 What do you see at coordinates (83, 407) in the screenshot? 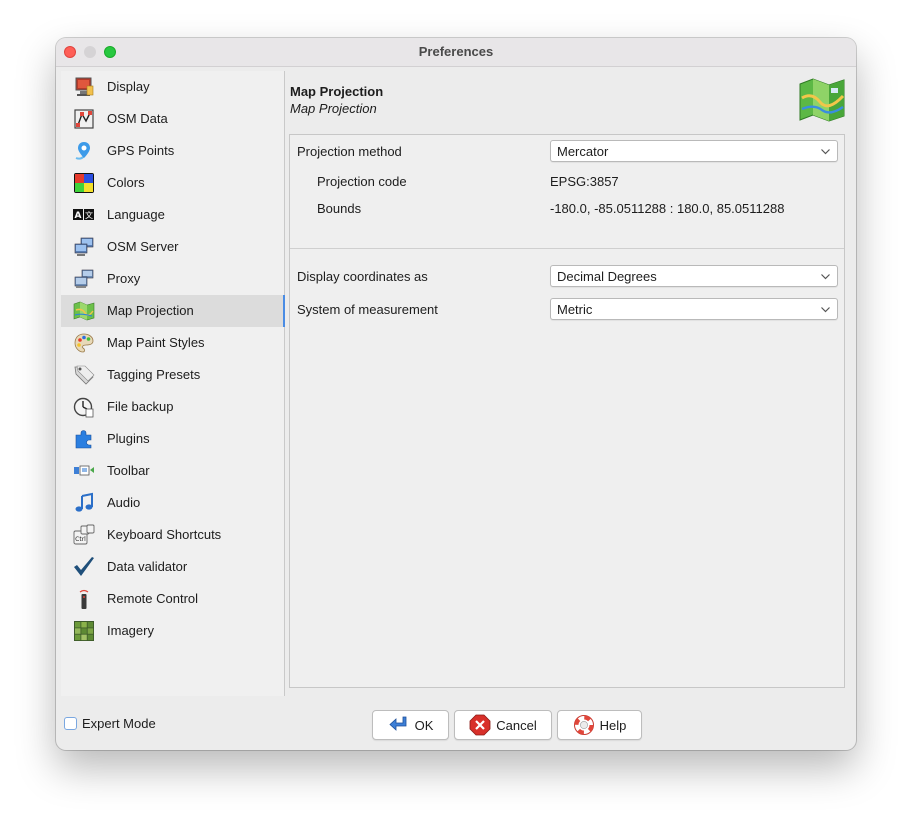
I see `file-backup-icon` at bounding box center [83, 407].